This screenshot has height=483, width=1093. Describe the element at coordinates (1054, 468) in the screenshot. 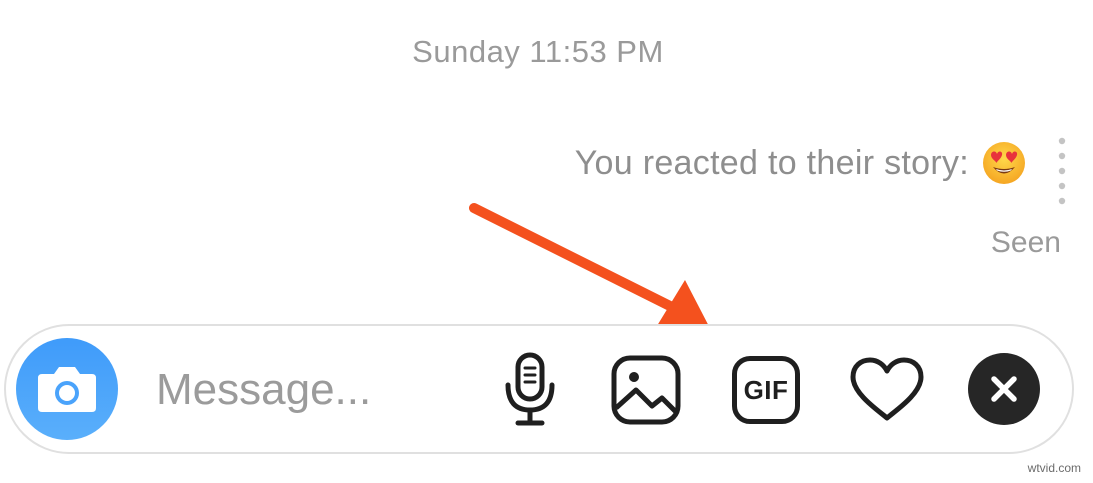

I see `watermark: wtvid.com` at that location.